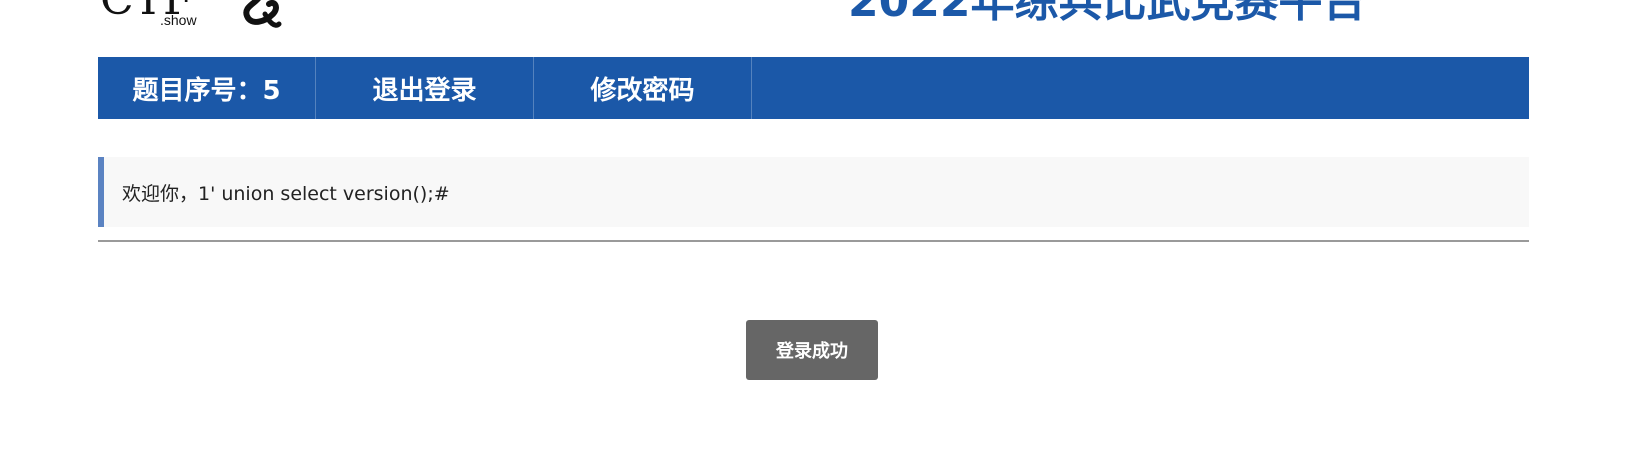 The image size is (1651, 460). I want to click on content-divider, so click(813, 241).